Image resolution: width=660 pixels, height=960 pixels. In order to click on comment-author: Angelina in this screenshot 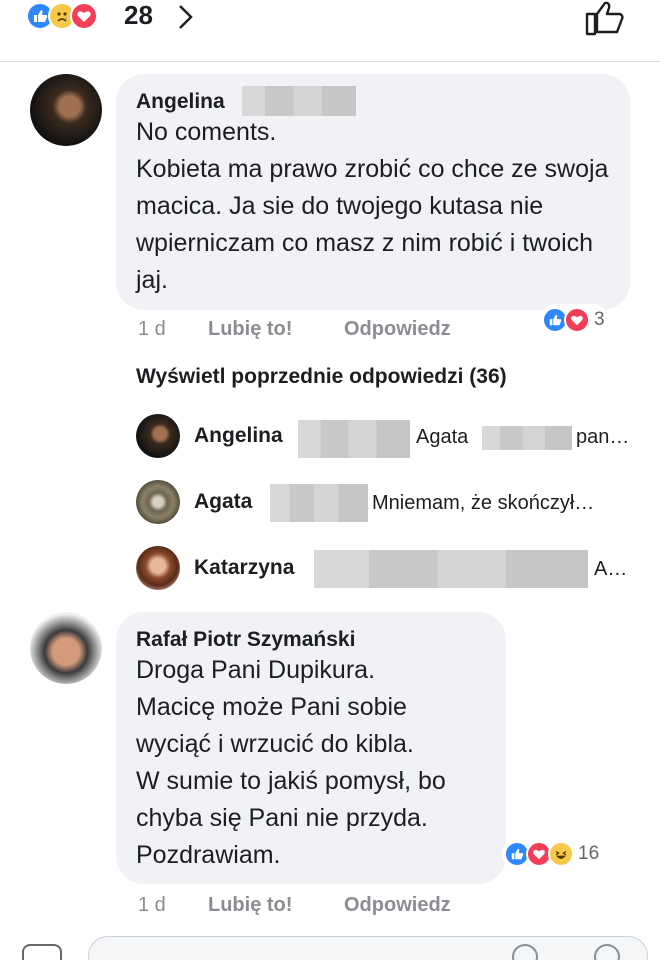, I will do `click(180, 102)`.